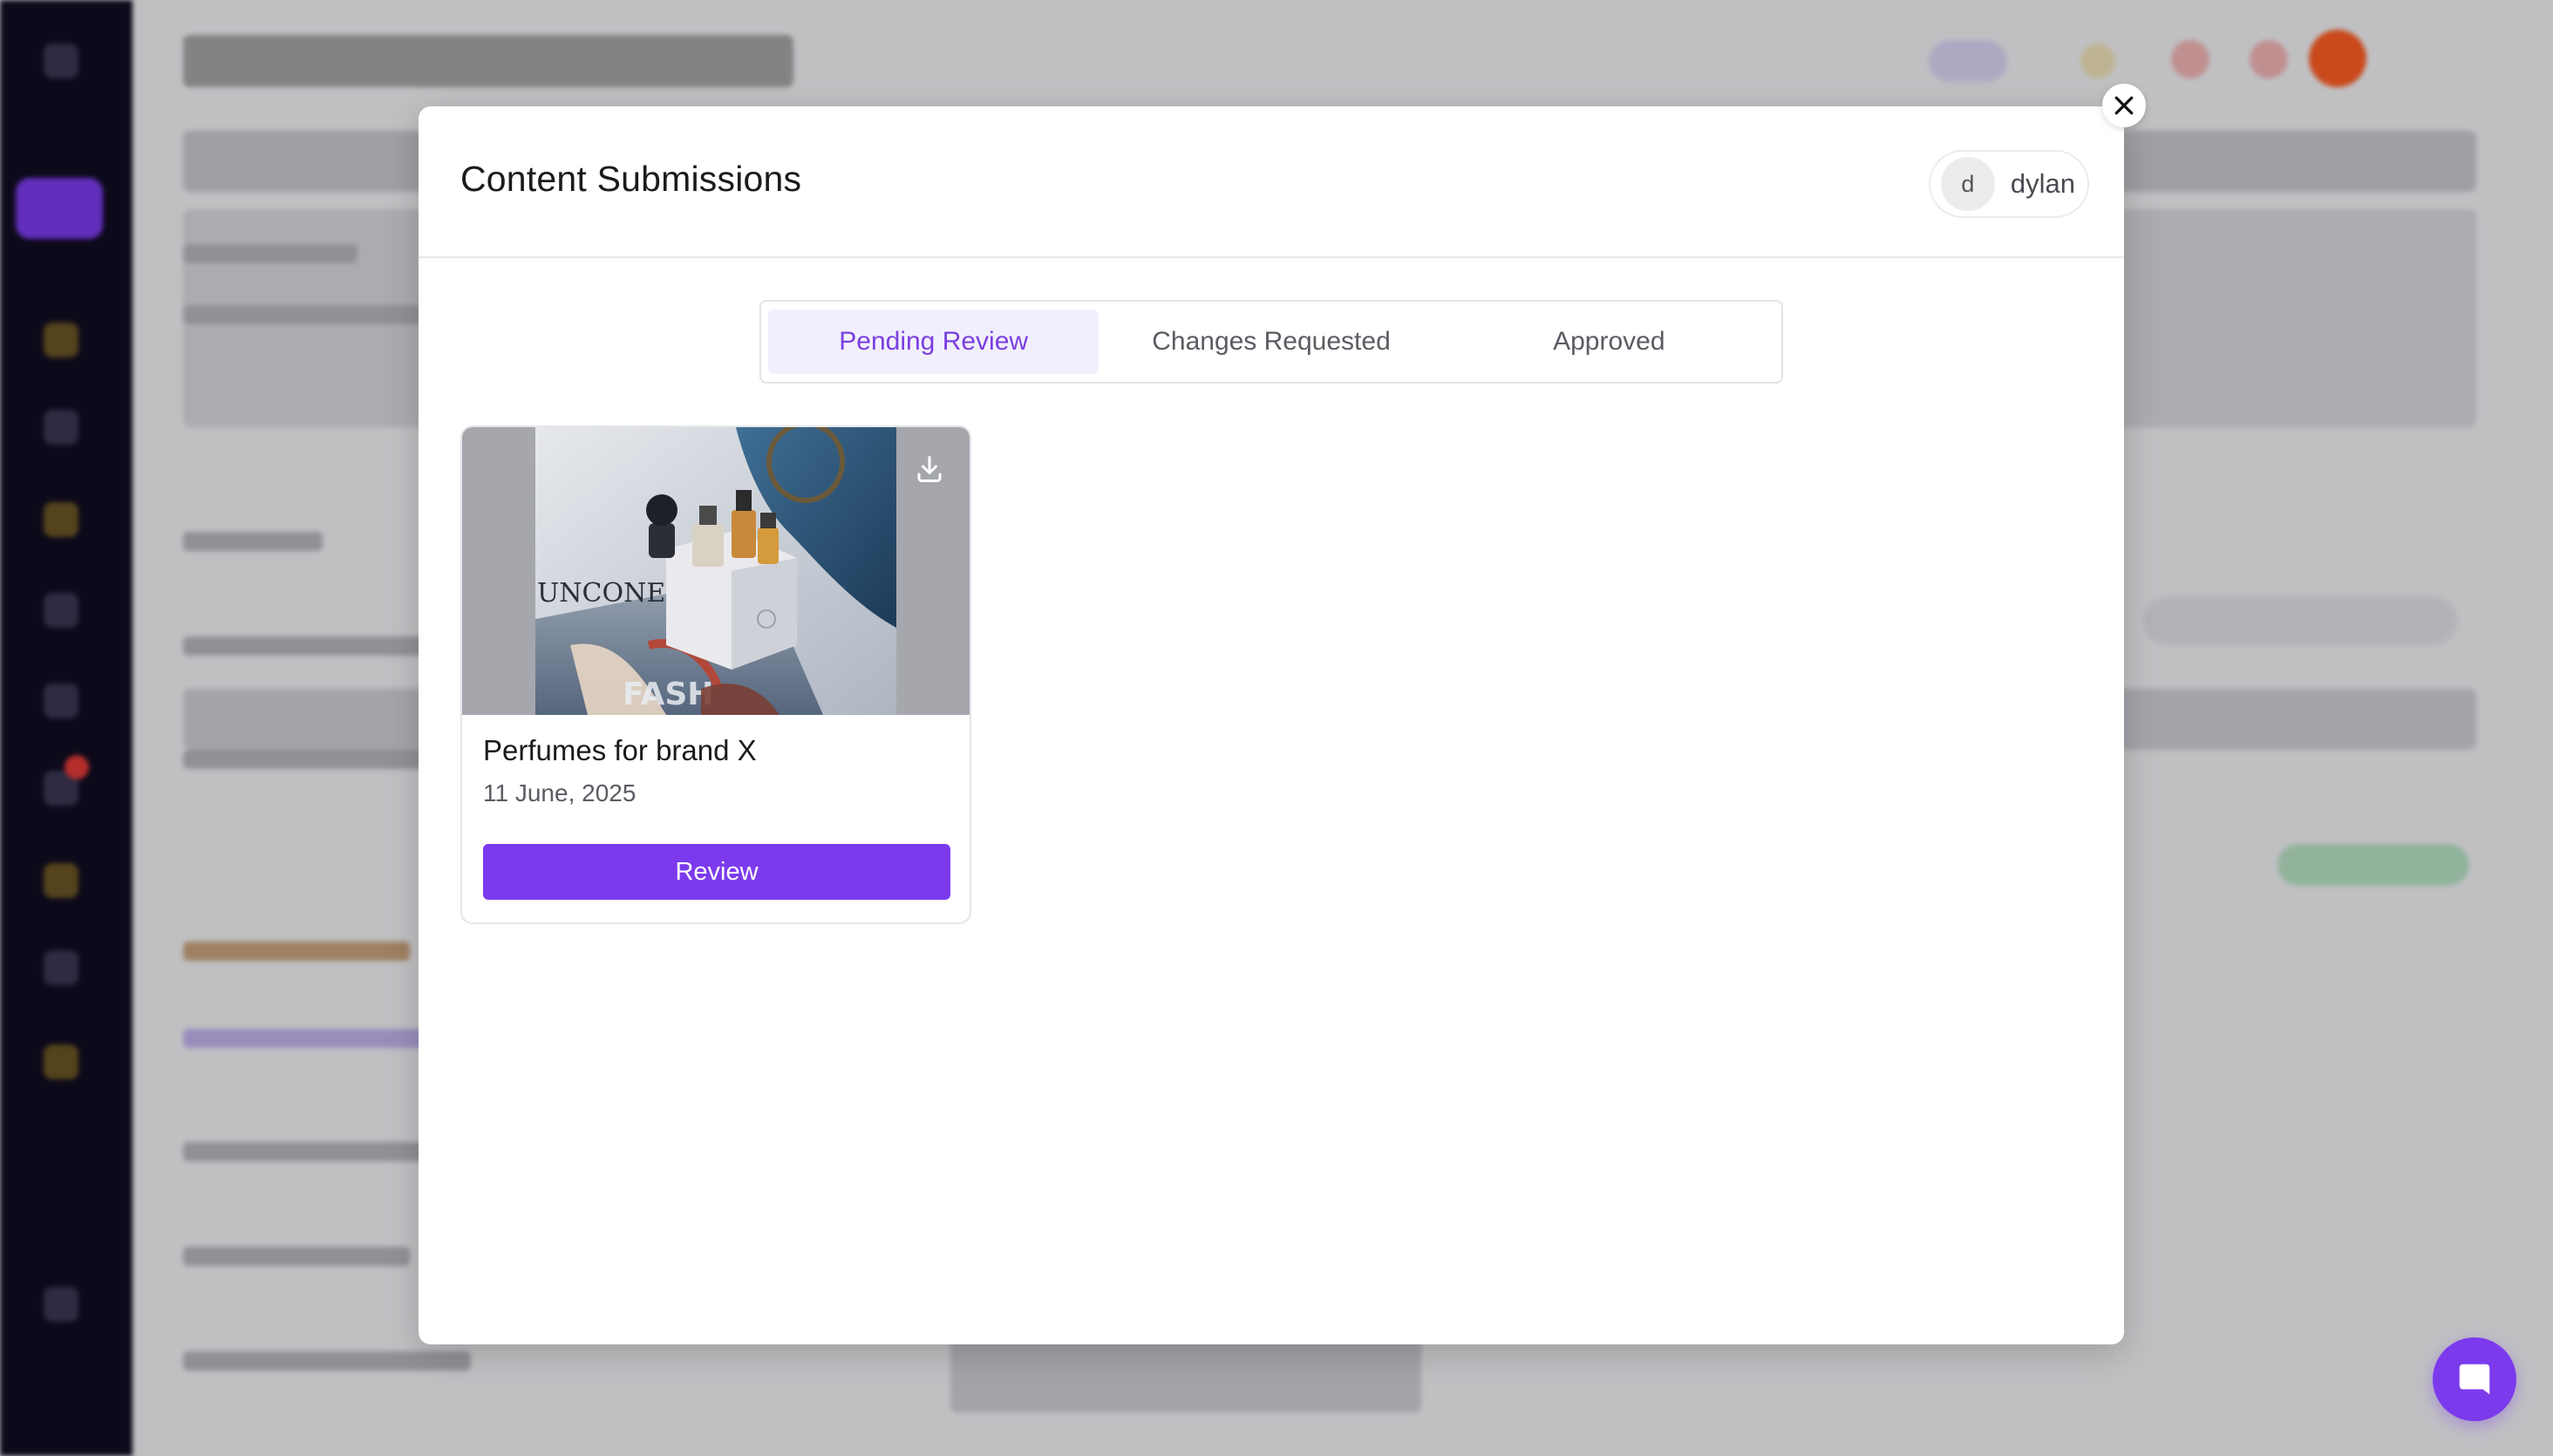  What do you see at coordinates (2042, 183) in the screenshot?
I see `user-name: dylan` at bounding box center [2042, 183].